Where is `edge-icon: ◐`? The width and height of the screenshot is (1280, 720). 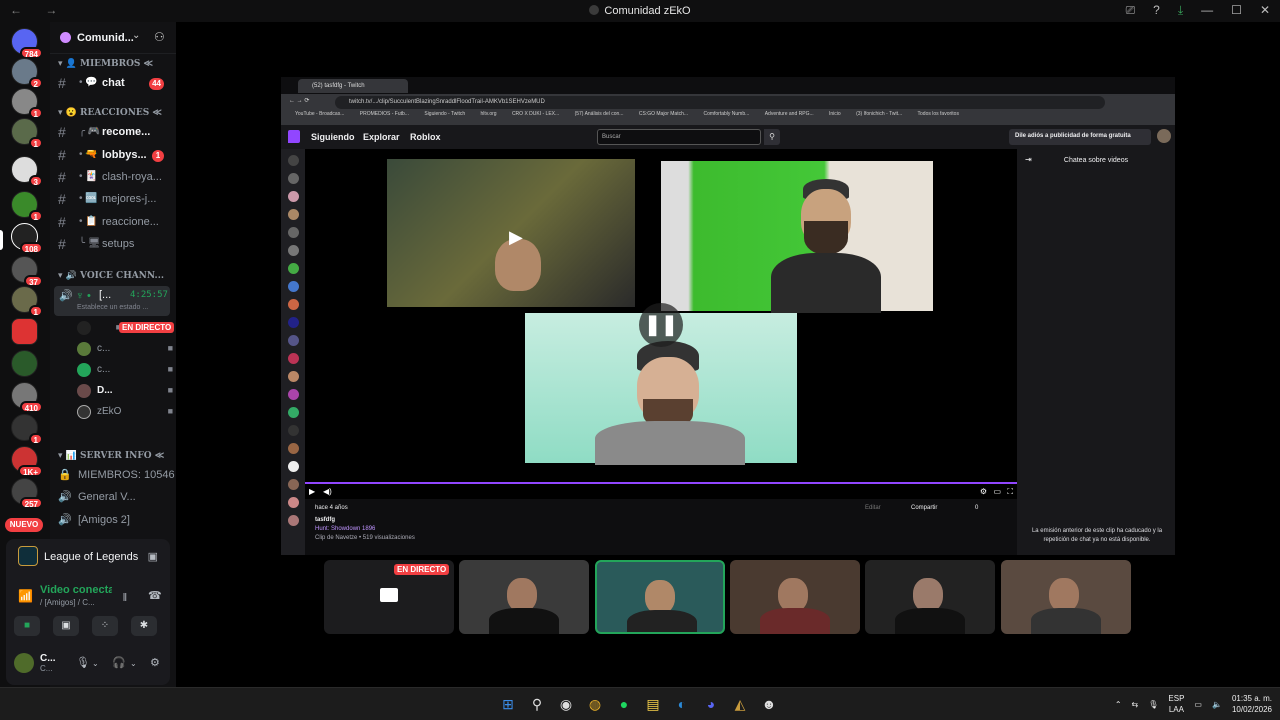
edge-icon: ◐ is located at coordinates (682, 704).